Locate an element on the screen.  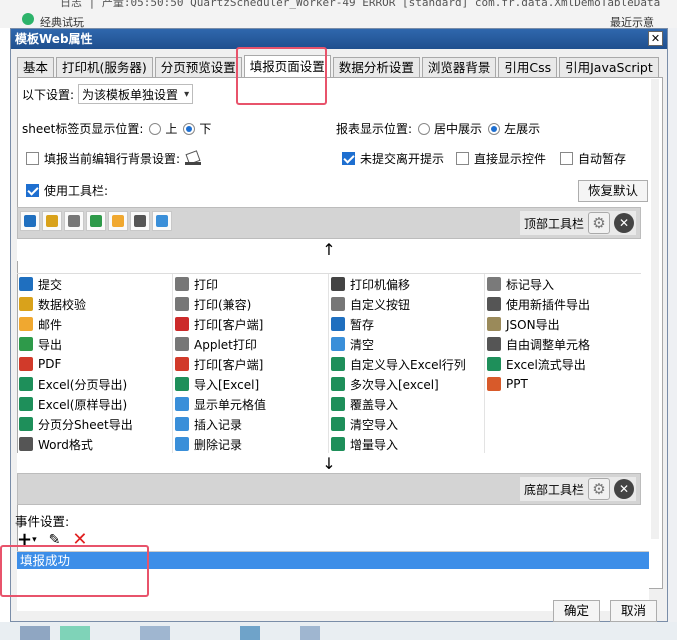
toolbar-option-label: 导入[Excel] is located at coordinates (227, 384).